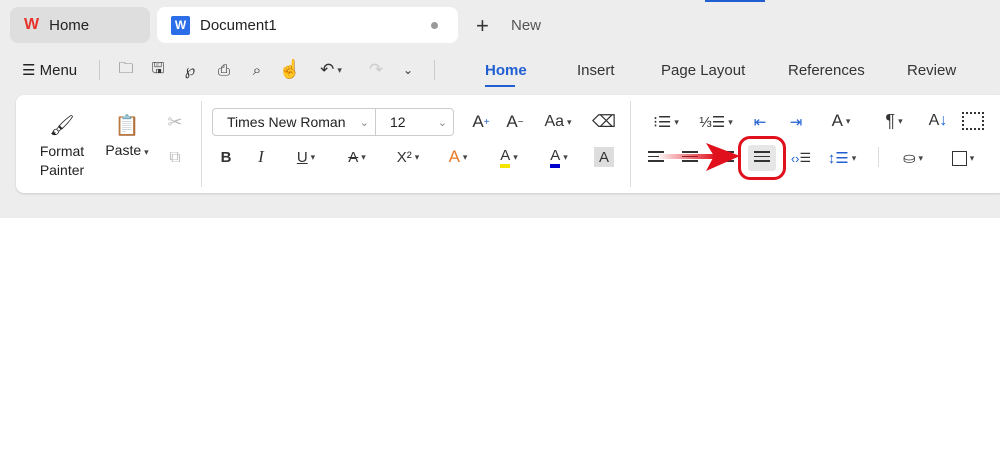 Image resolution: width=1000 pixels, height=470 pixels. Describe the element at coordinates (123, 150) in the screenshot. I see `paste-label: Paste` at that location.